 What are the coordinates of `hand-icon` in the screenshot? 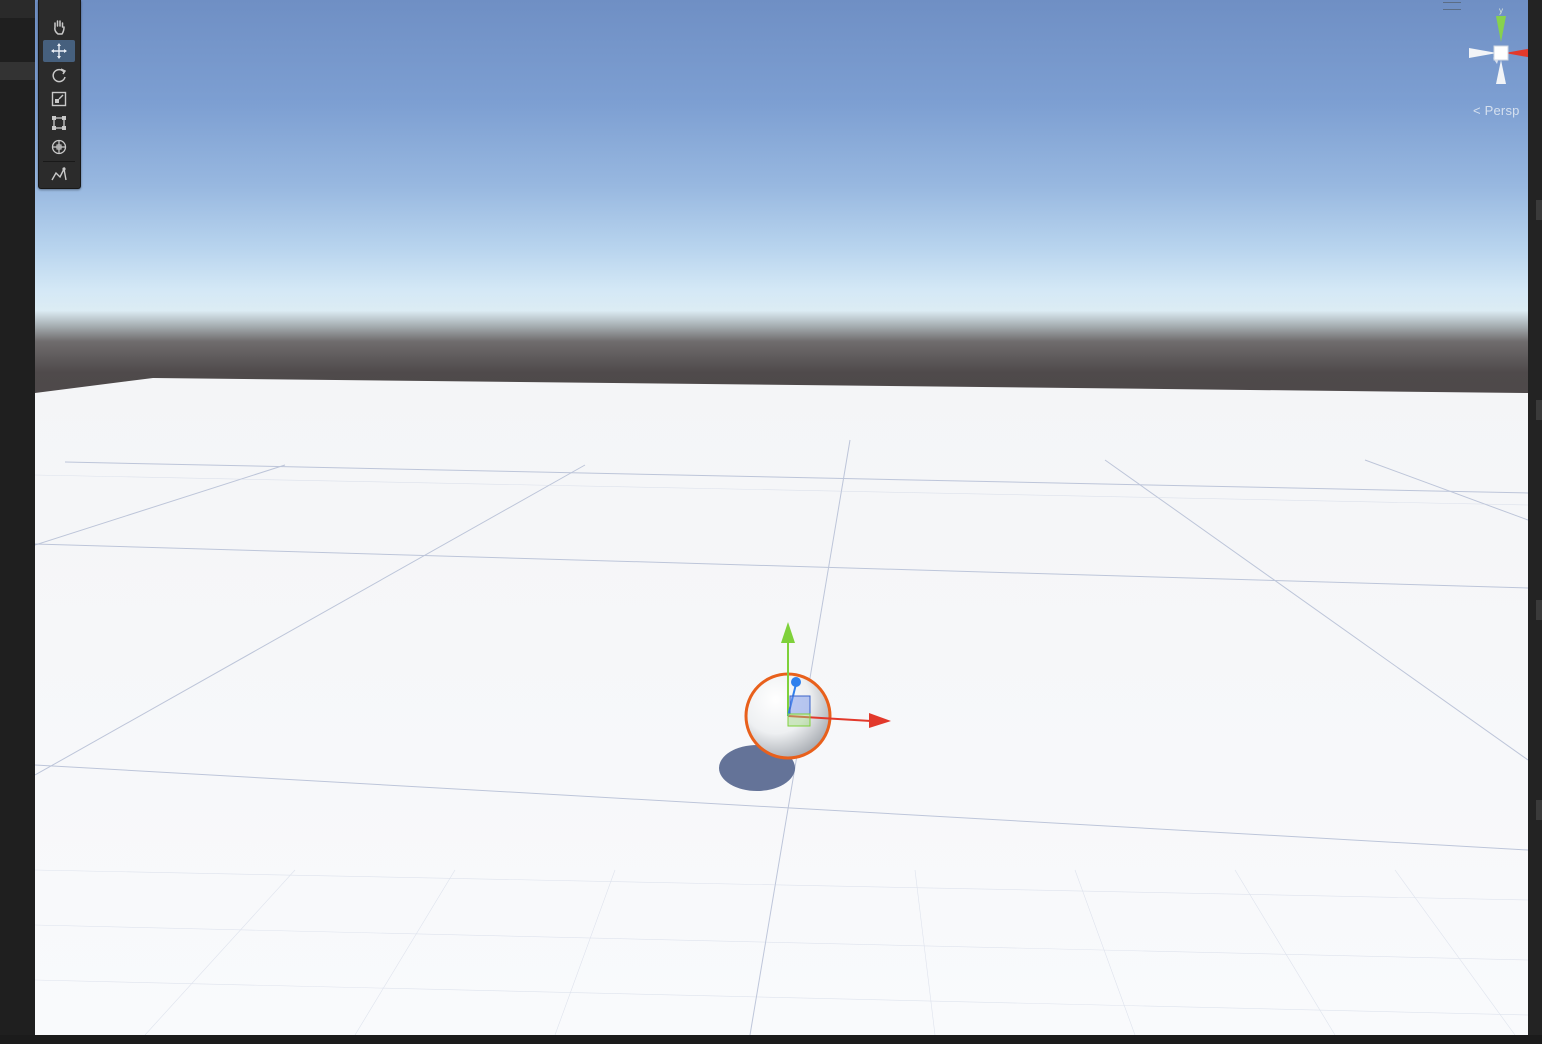 It's located at (59, 27).